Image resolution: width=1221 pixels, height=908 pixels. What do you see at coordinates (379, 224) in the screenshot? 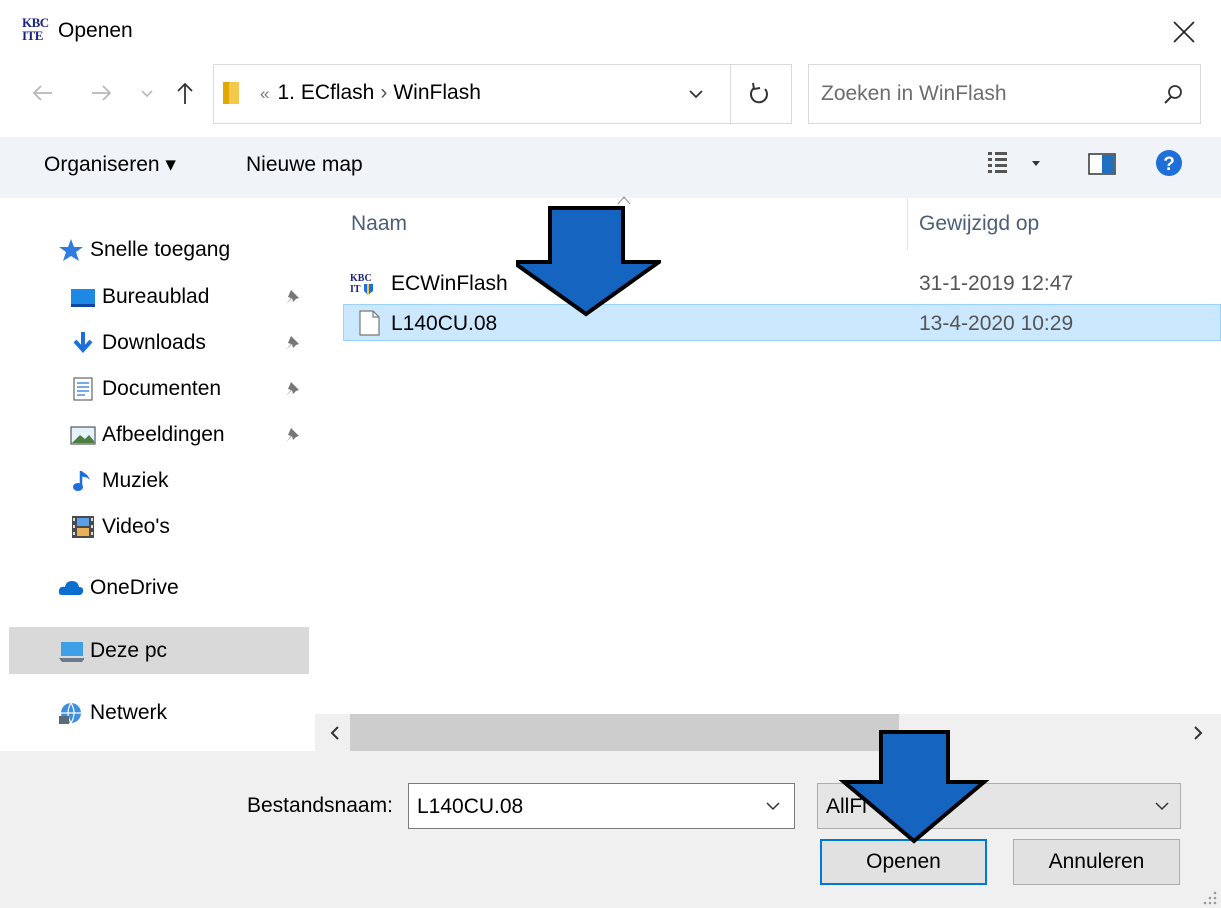
I see `column-header-name: Naam` at bounding box center [379, 224].